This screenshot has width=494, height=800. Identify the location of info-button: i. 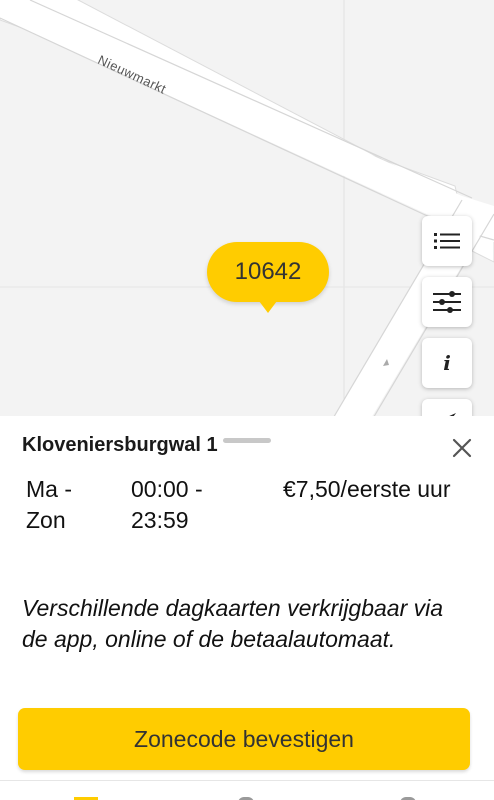
(447, 363).